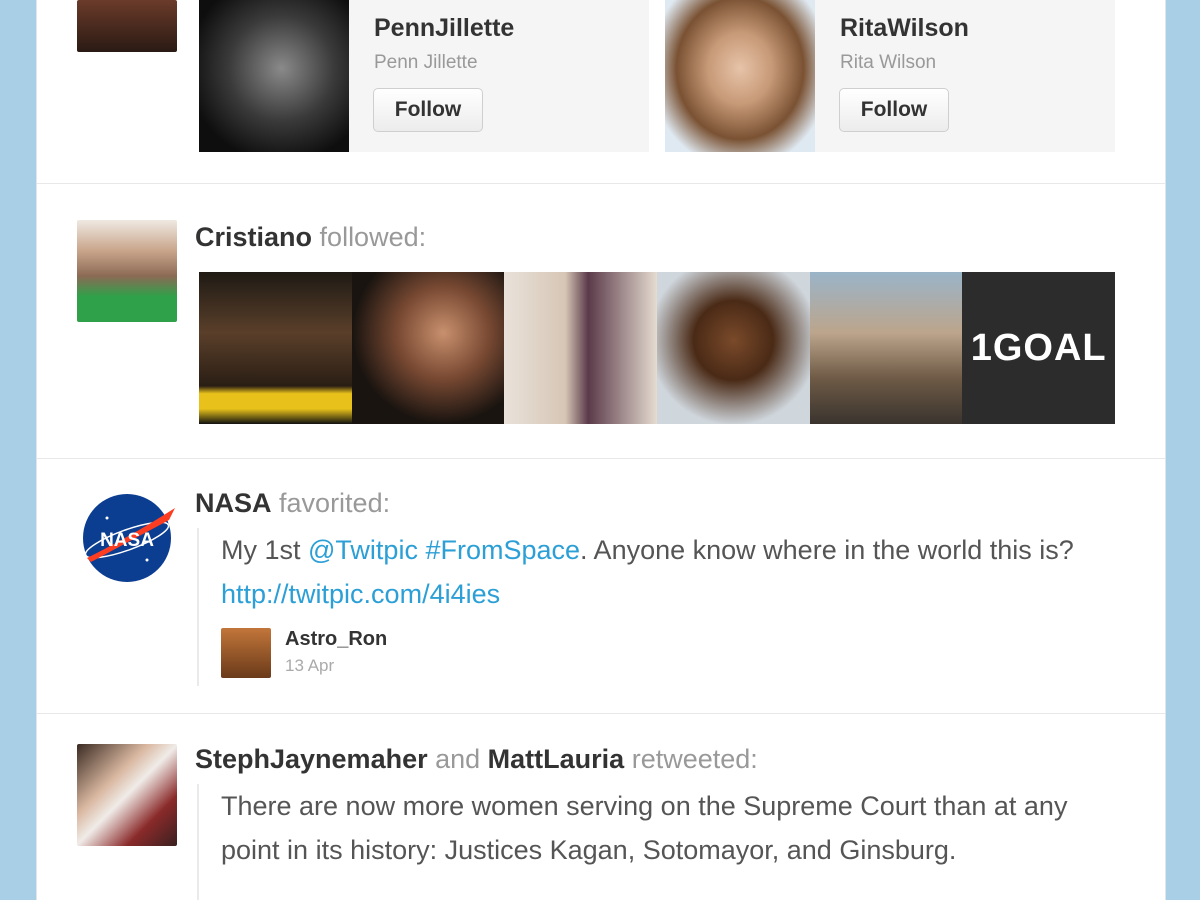 This screenshot has width=1200, height=900. What do you see at coordinates (556, 759) in the screenshot?
I see `actor-name: MattLauria` at bounding box center [556, 759].